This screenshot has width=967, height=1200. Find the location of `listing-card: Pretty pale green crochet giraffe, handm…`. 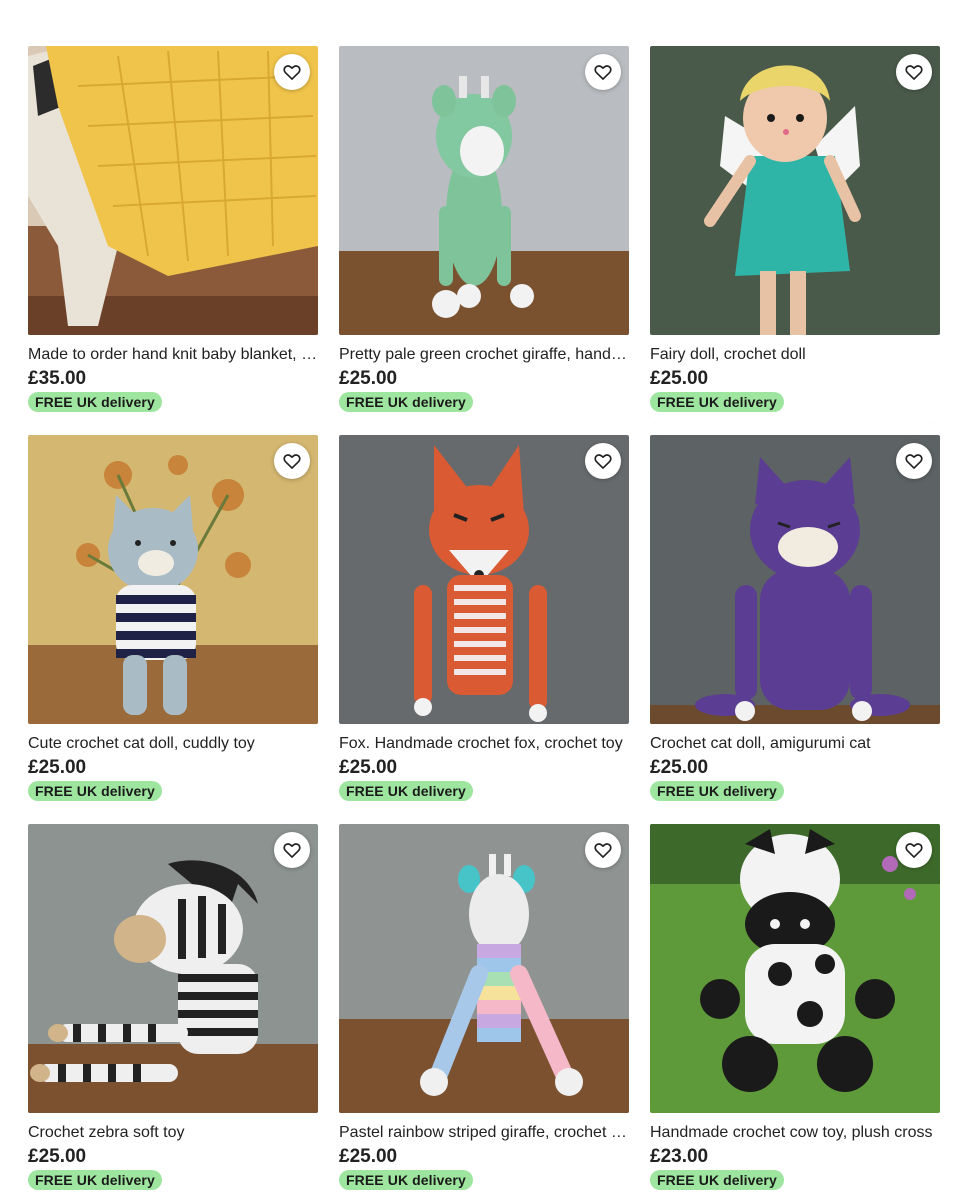

listing-card: Pretty pale green crochet giraffe, handm… is located at coordinates (484, 235).